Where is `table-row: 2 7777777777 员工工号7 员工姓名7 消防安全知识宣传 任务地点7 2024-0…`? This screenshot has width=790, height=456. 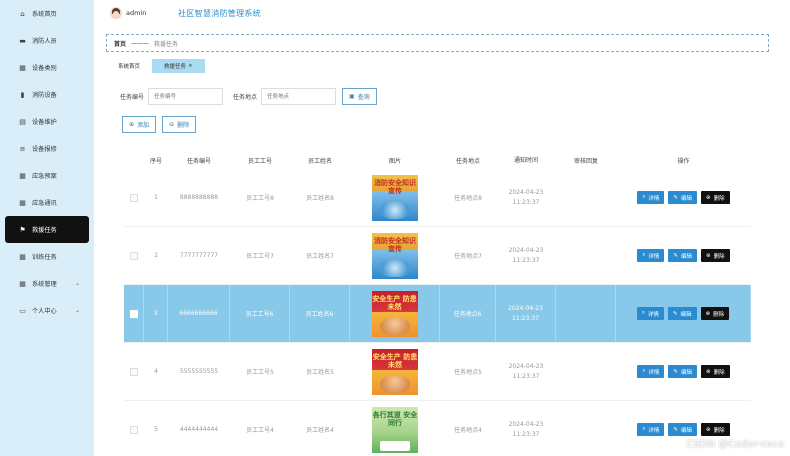 table-row: 2 7777777777 员工工号7 员工姓名7 消防安全知识宣传 任务地点7 2024-0… is located at coordinates (437, 256).